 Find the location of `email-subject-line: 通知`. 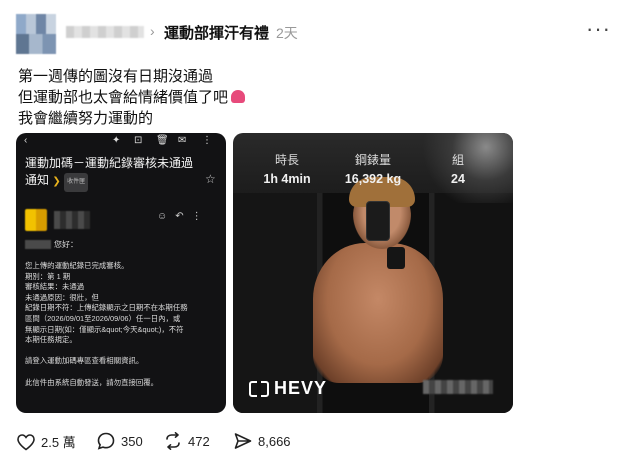

email-subject-line: 通知 is located at coordinates (37, 180).